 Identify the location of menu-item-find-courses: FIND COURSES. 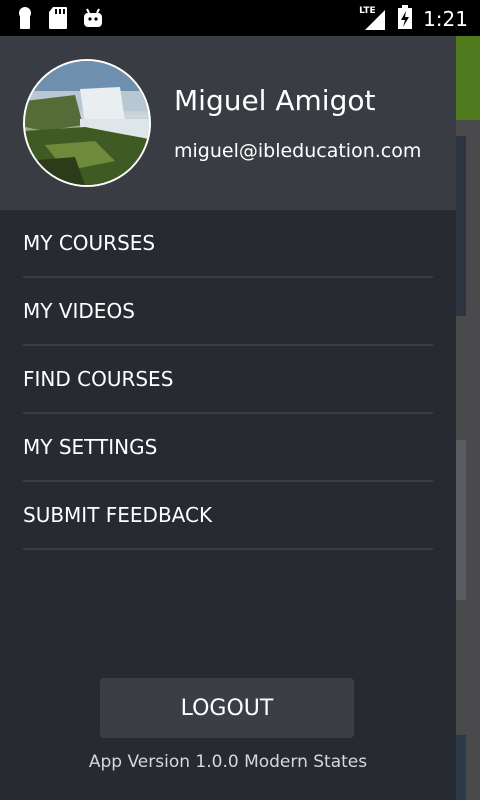
(228, 380).